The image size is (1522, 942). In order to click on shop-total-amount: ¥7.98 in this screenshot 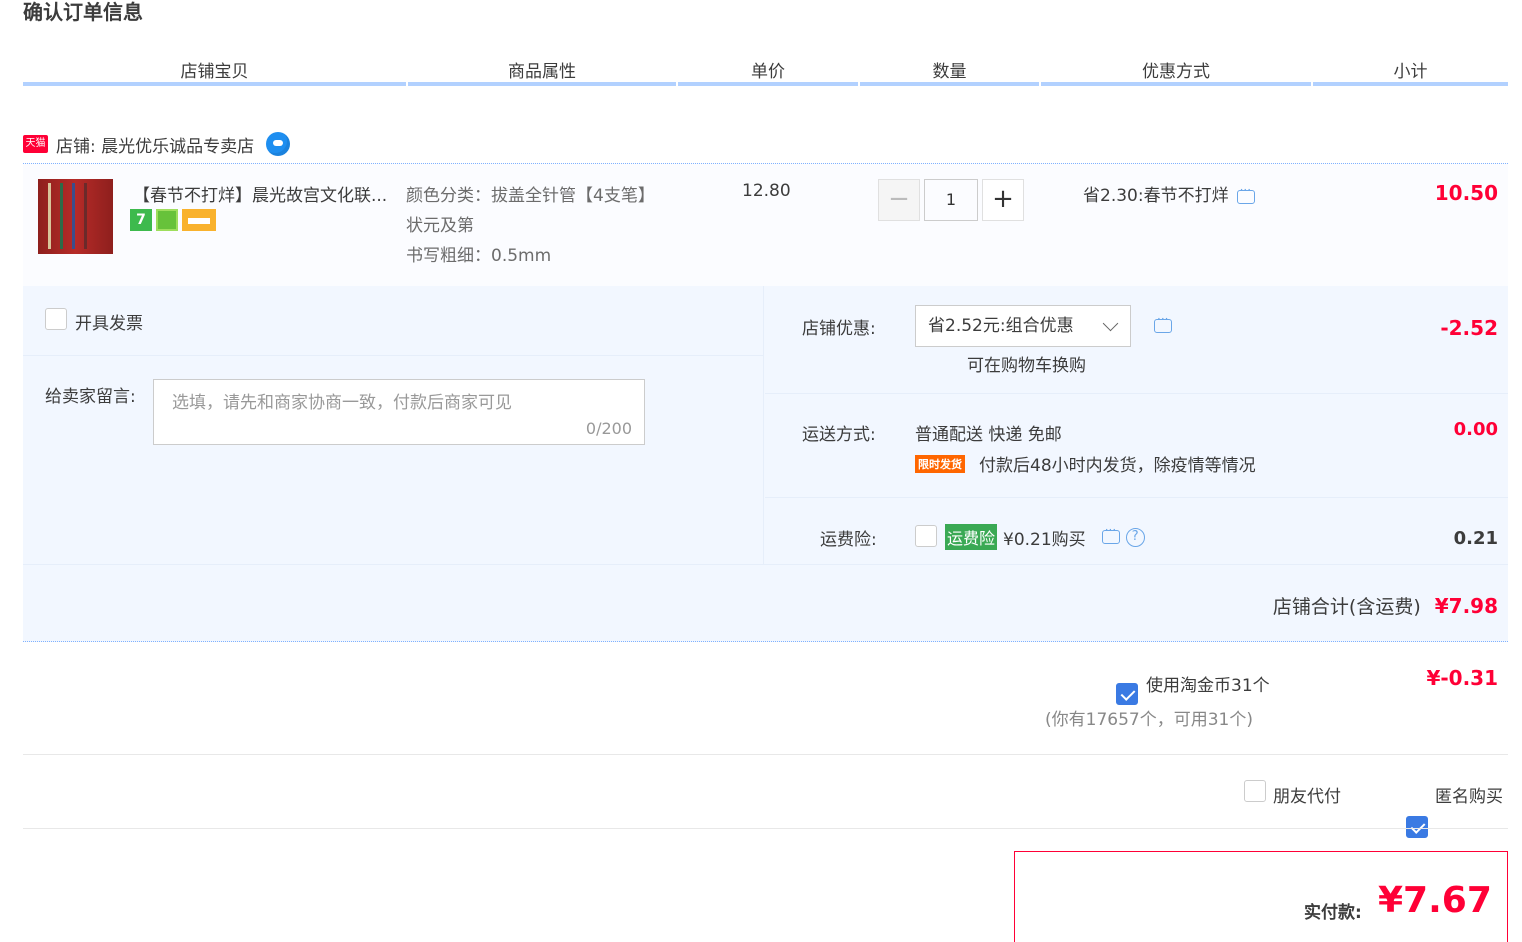, I will do `click(1466, 606)`.